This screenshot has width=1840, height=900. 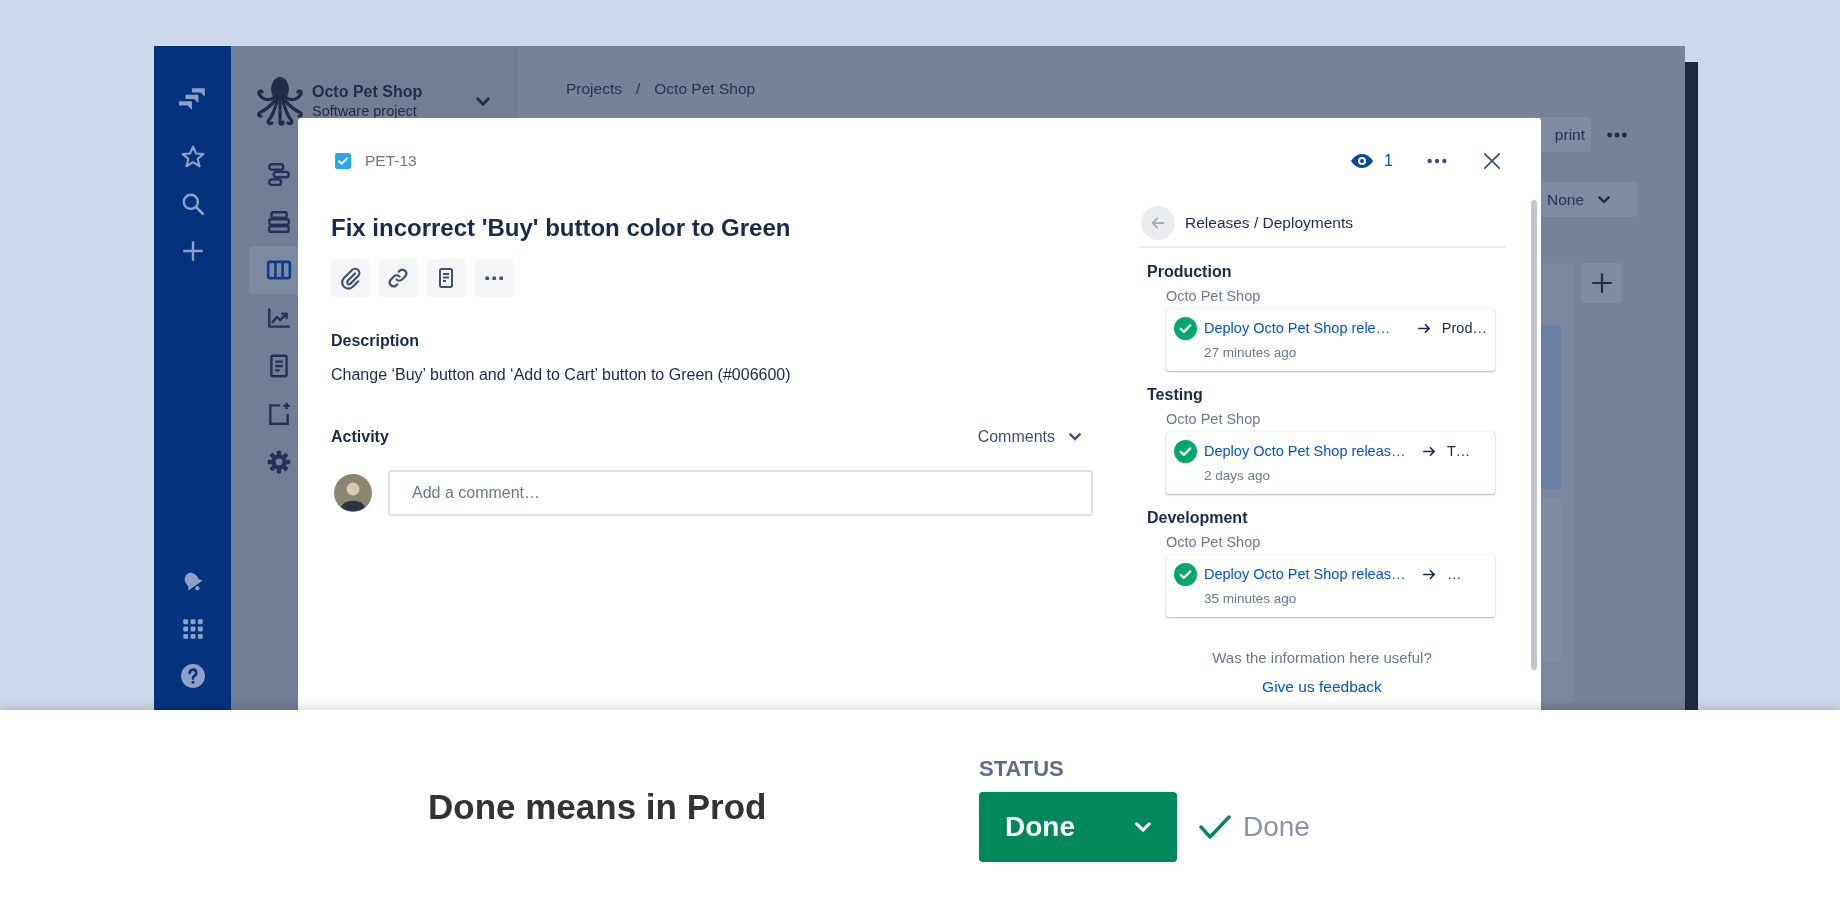 What do you see at coordinates (375, 341) in the screenshot?
I see `section-heading: Description` at bounding box center [375, 341].